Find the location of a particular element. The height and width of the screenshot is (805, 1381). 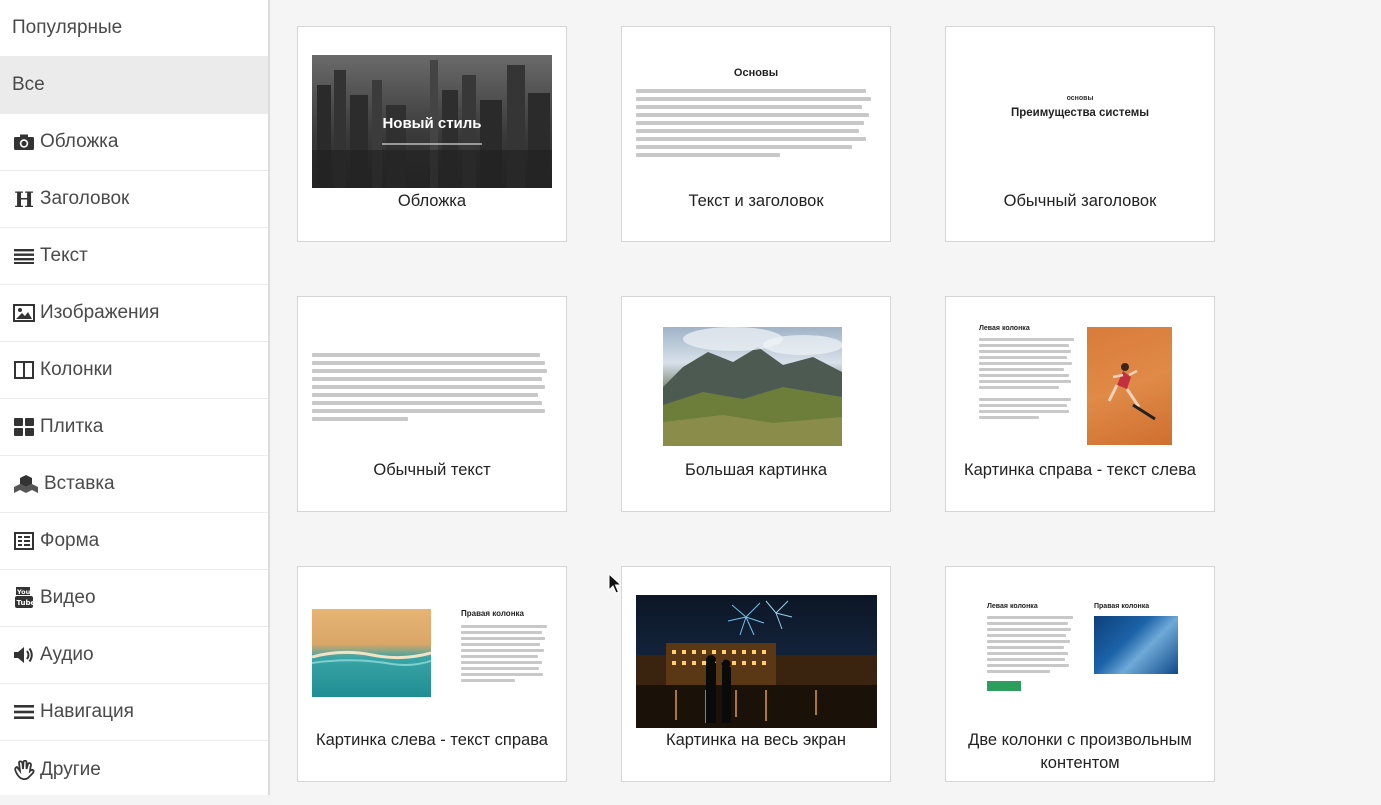

text-lines-icon is located at coordinates (24, 256).